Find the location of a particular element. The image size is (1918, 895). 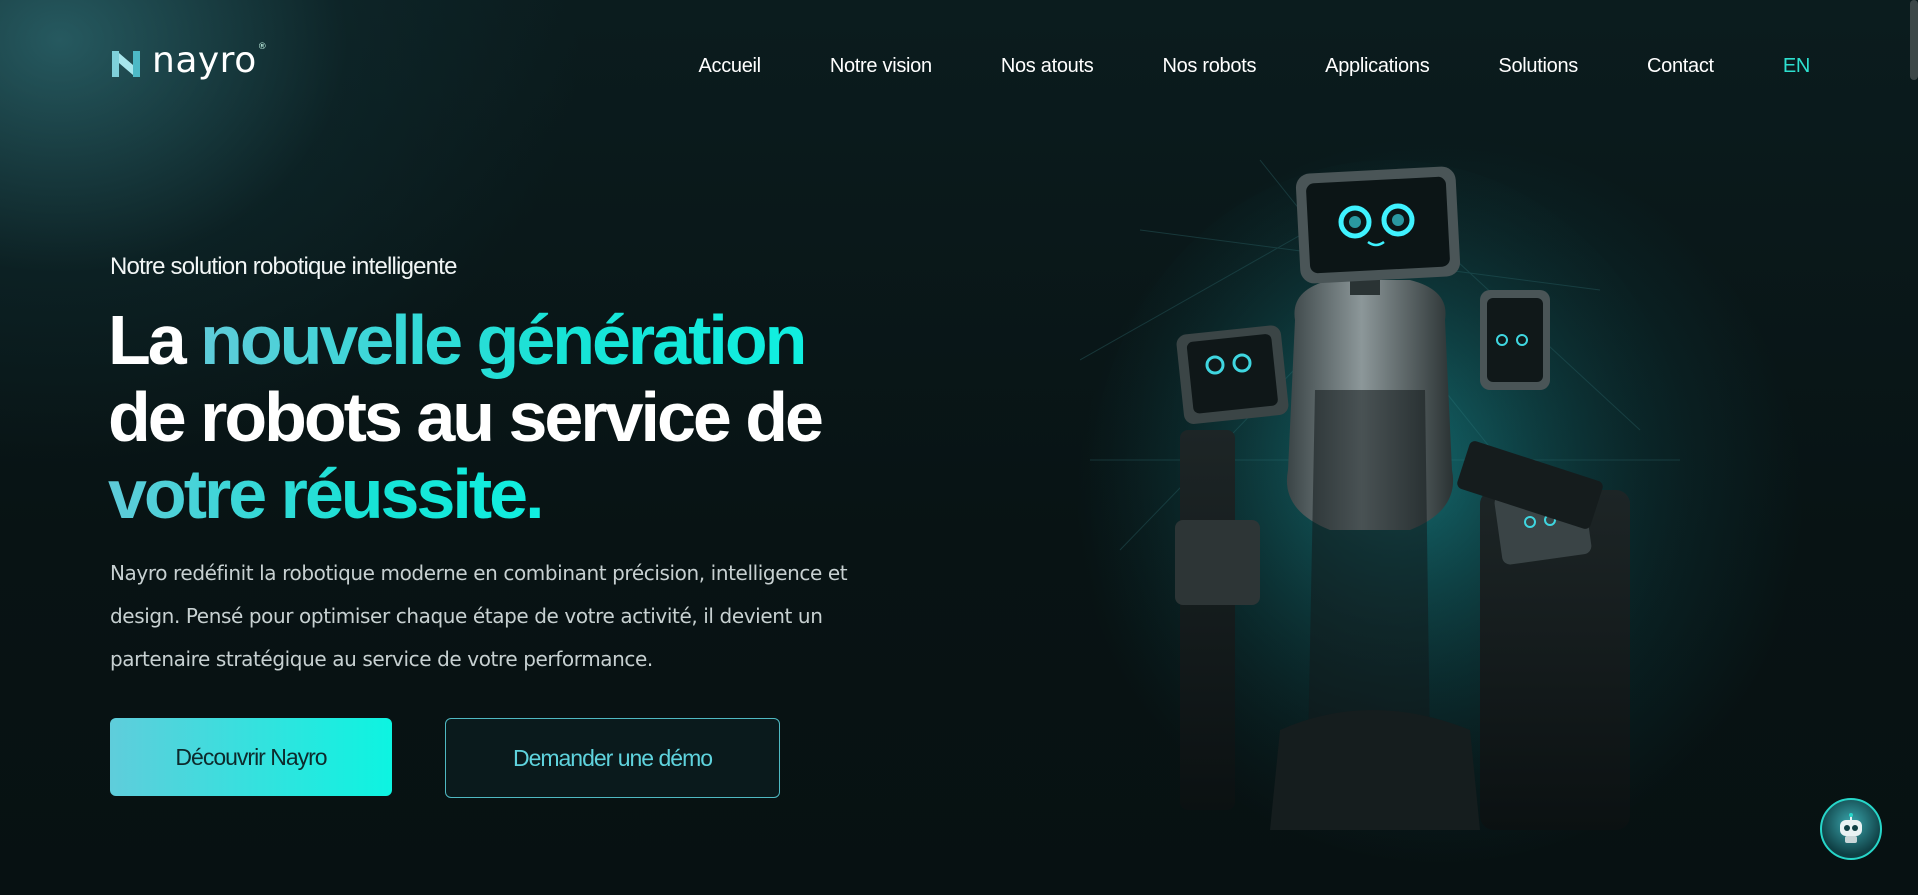

page-scrollbar is located at coordinates (1914, 40).